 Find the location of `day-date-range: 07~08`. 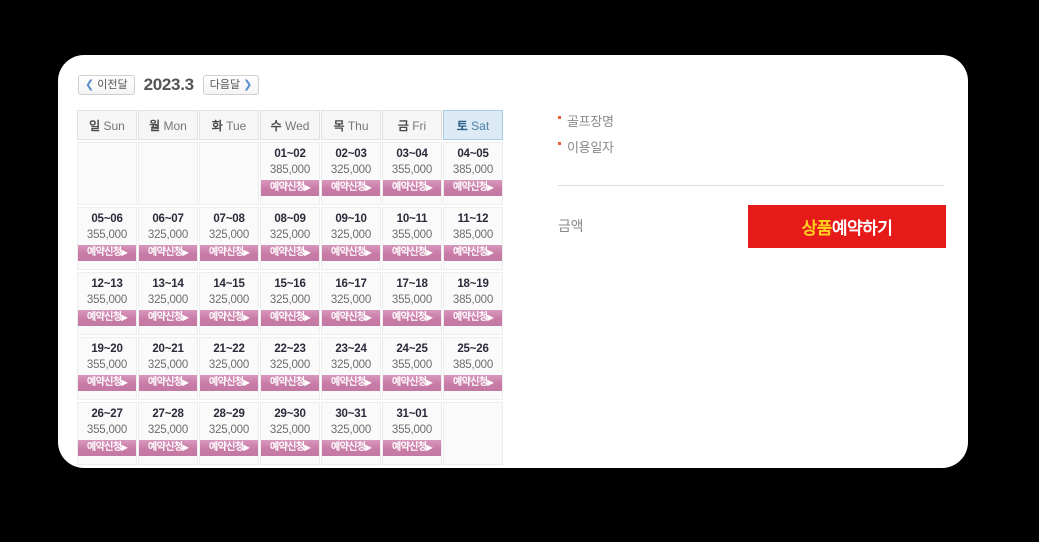

day-date-range: 07~08 is located at coordinates (229, 219).